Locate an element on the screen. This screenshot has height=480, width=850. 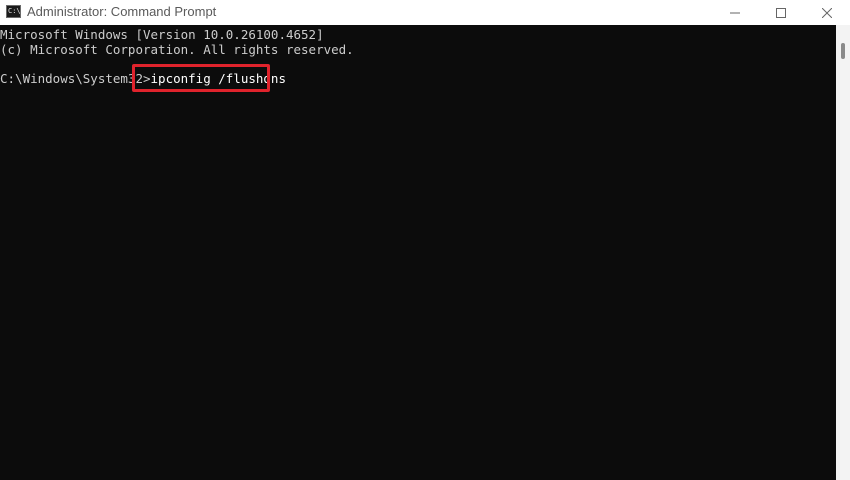
minimize-button is located at coordinates (735, 12).